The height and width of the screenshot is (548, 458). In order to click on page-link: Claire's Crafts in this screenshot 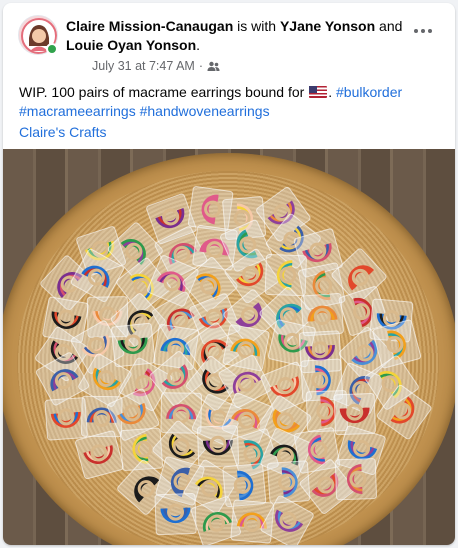, I will do `click(62, 132)`.